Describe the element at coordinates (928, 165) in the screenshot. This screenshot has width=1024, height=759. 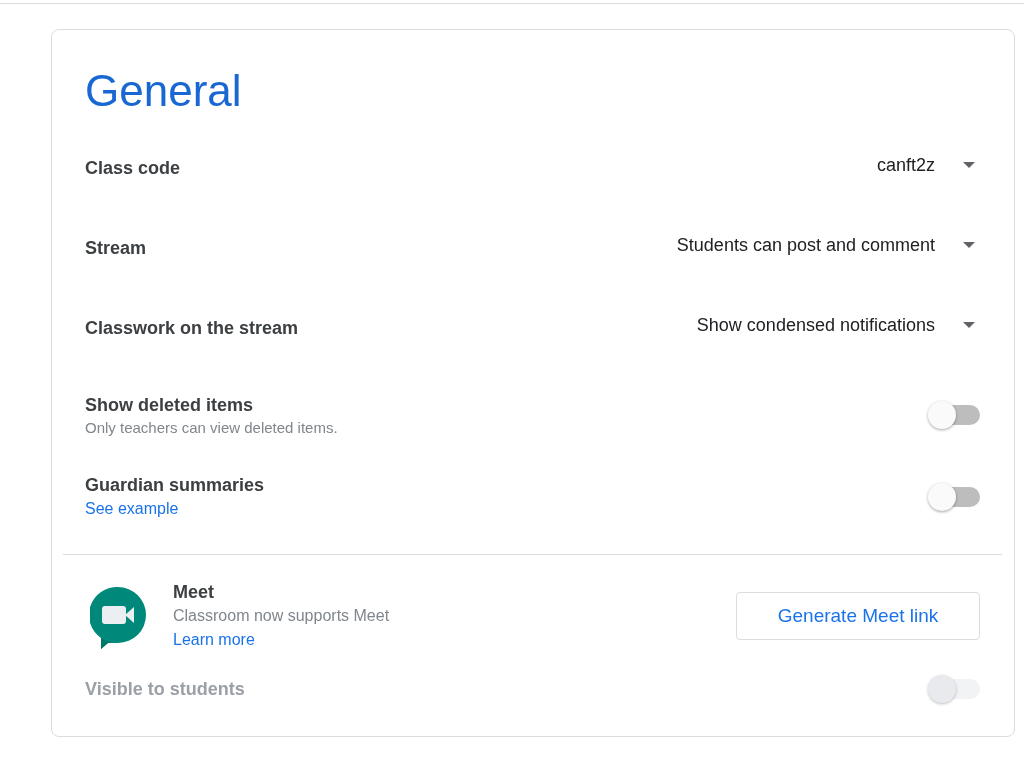
I see `dropdown: canft2z` at that location.